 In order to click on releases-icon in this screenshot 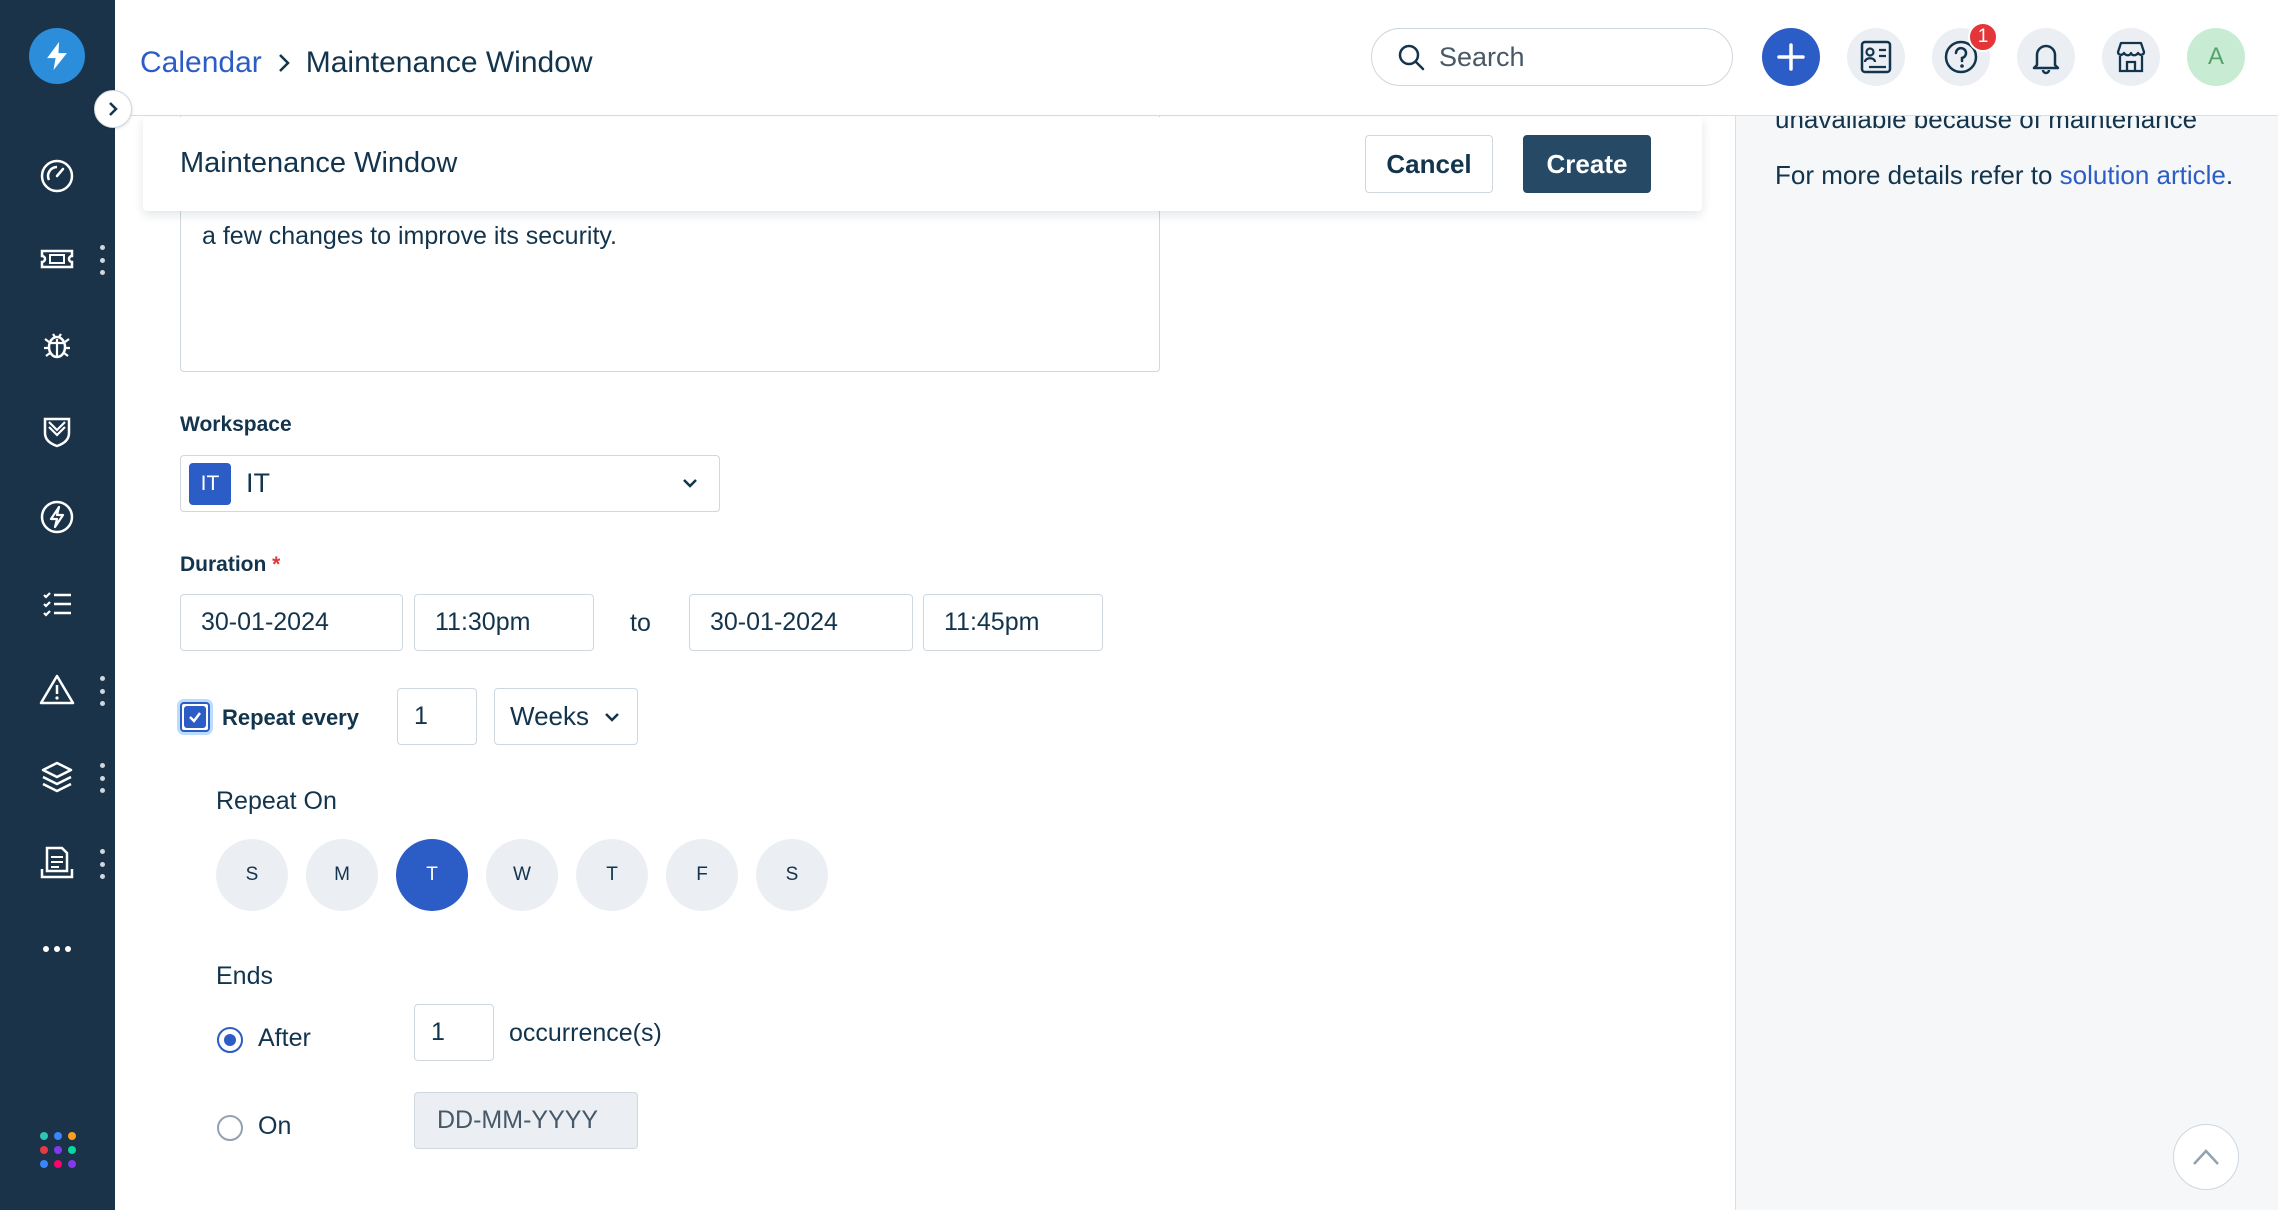, I will do `click(57, 517)`.